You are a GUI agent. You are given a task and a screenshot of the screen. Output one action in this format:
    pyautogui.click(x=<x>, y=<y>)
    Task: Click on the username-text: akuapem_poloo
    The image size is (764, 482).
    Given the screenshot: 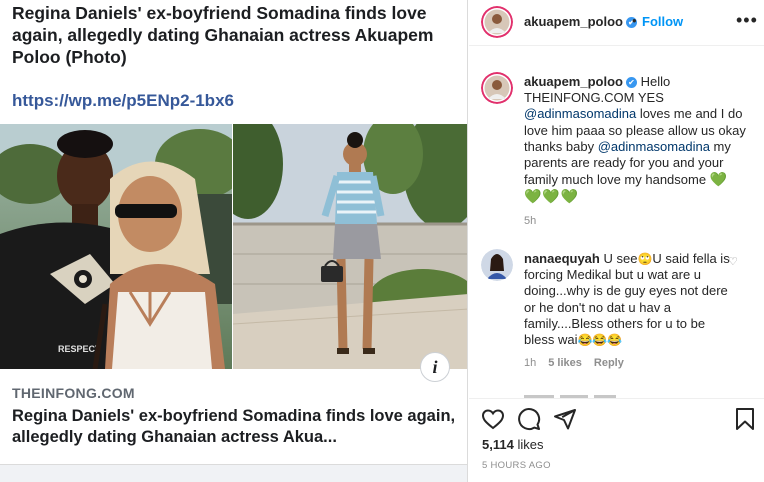 What is the action you would take?
    pyautogui.click(x=573, y=21)
    